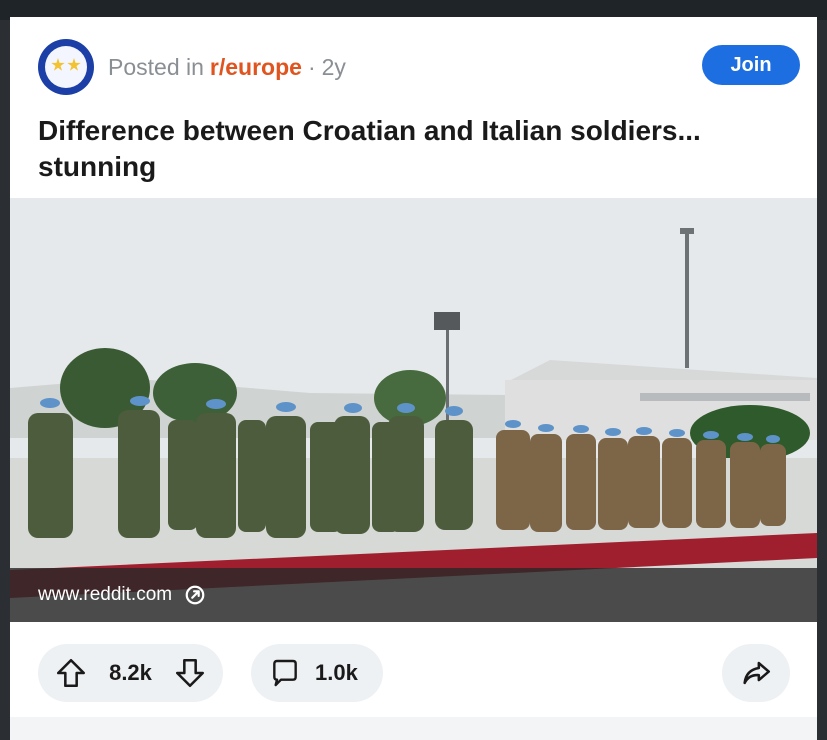 This screenshot has width=827, height=740. I want to click on link-domain: www.reddit.com, so click(105, 595).